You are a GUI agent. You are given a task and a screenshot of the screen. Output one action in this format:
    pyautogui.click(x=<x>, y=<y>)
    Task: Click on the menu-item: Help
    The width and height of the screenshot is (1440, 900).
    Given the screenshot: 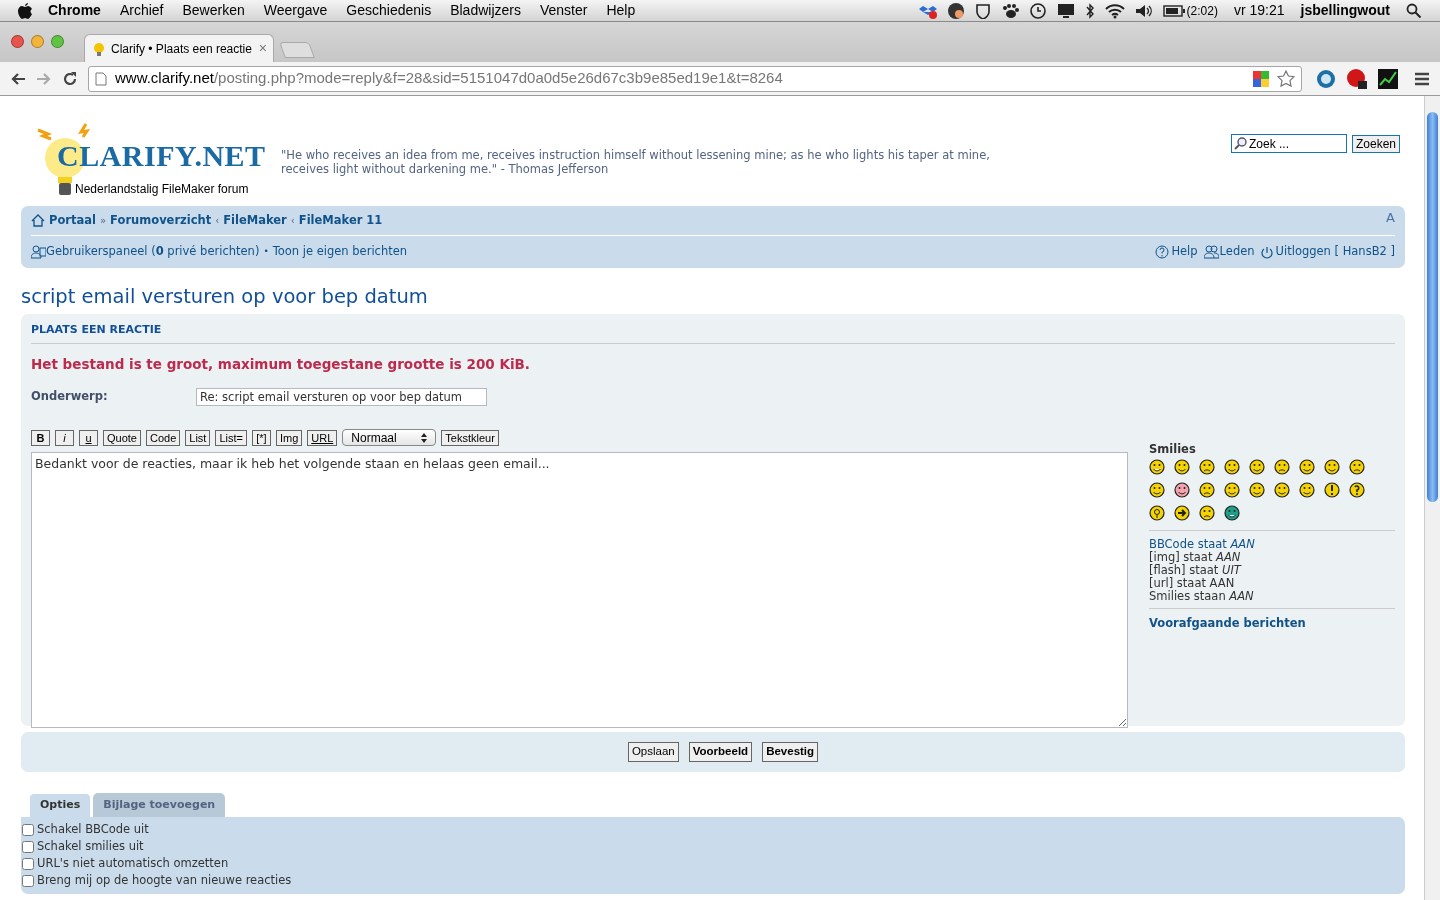 What is the action you would take?
    pyautogui.click(x=621, y=10)
    